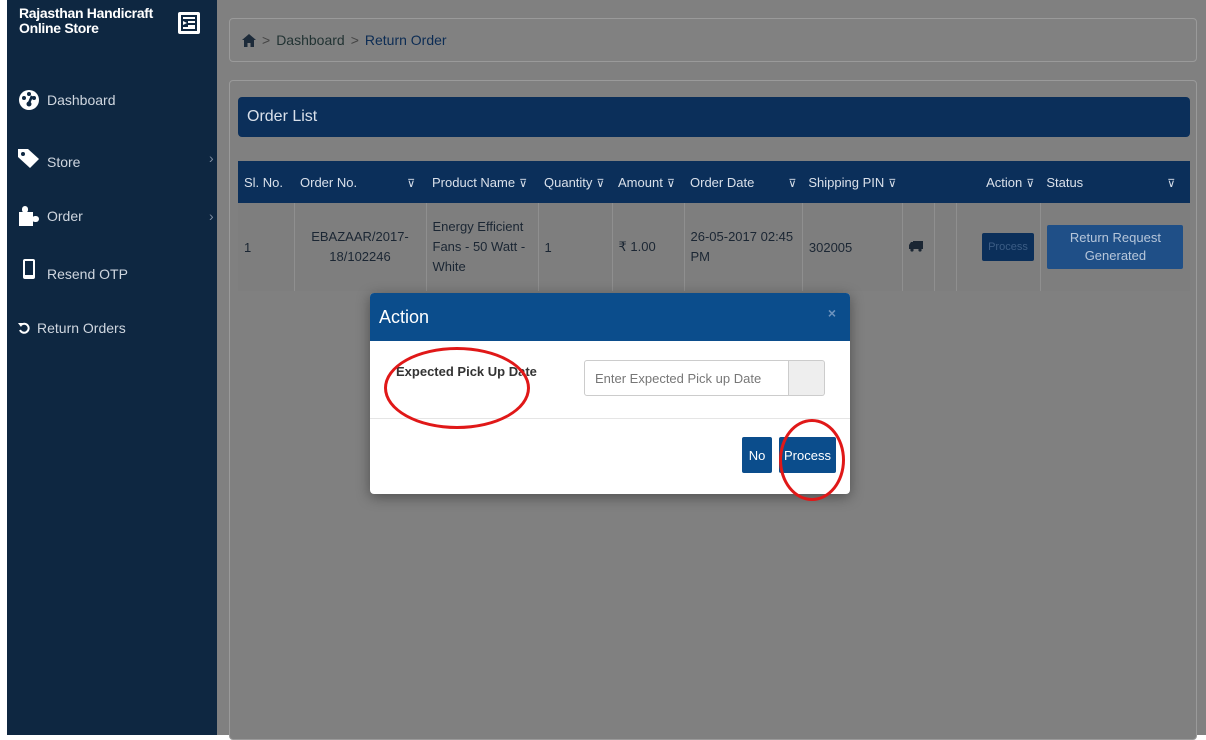 This screenshot has width=1206, height=740. I want to click on close-icon: ×, so click(832, 313).